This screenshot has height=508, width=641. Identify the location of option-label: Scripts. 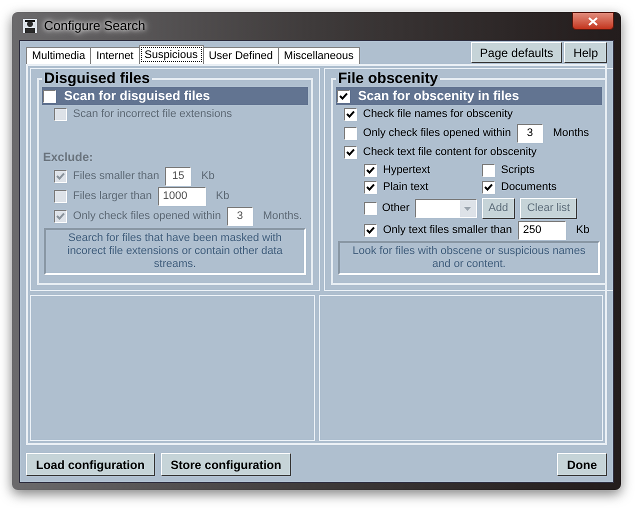
(518, 170).